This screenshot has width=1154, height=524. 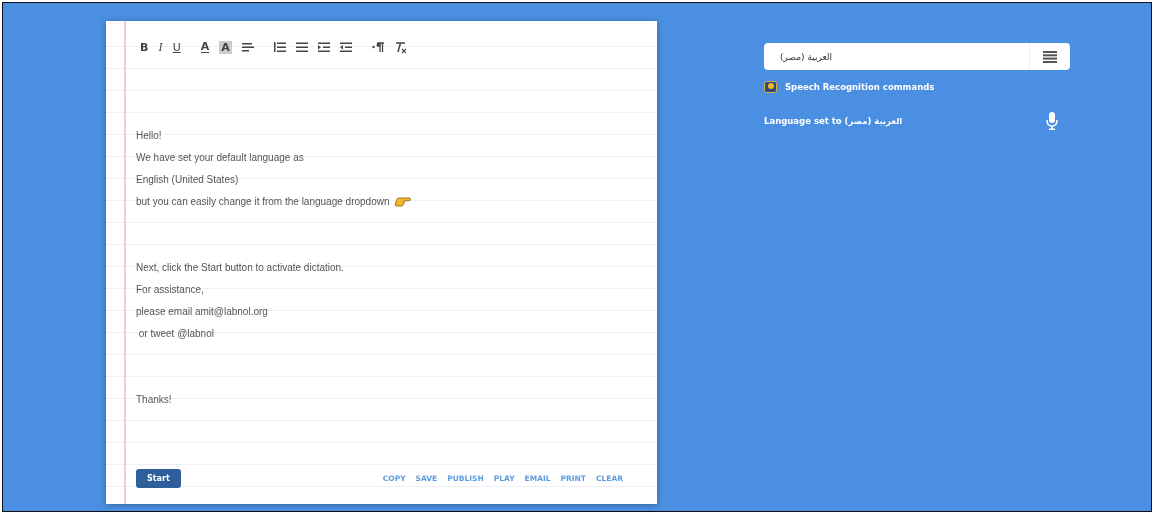 I want to click on text-line: or tweet @labnol, so click(x=175, y=333).